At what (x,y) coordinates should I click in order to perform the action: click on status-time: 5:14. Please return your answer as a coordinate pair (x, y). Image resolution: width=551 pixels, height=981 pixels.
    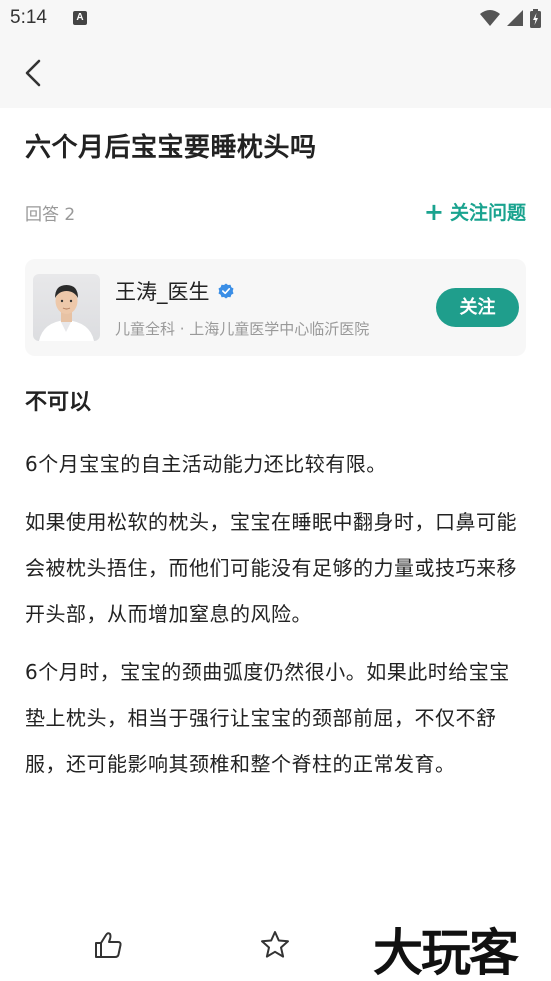
    Looking at the image, I should click on (28, 17).